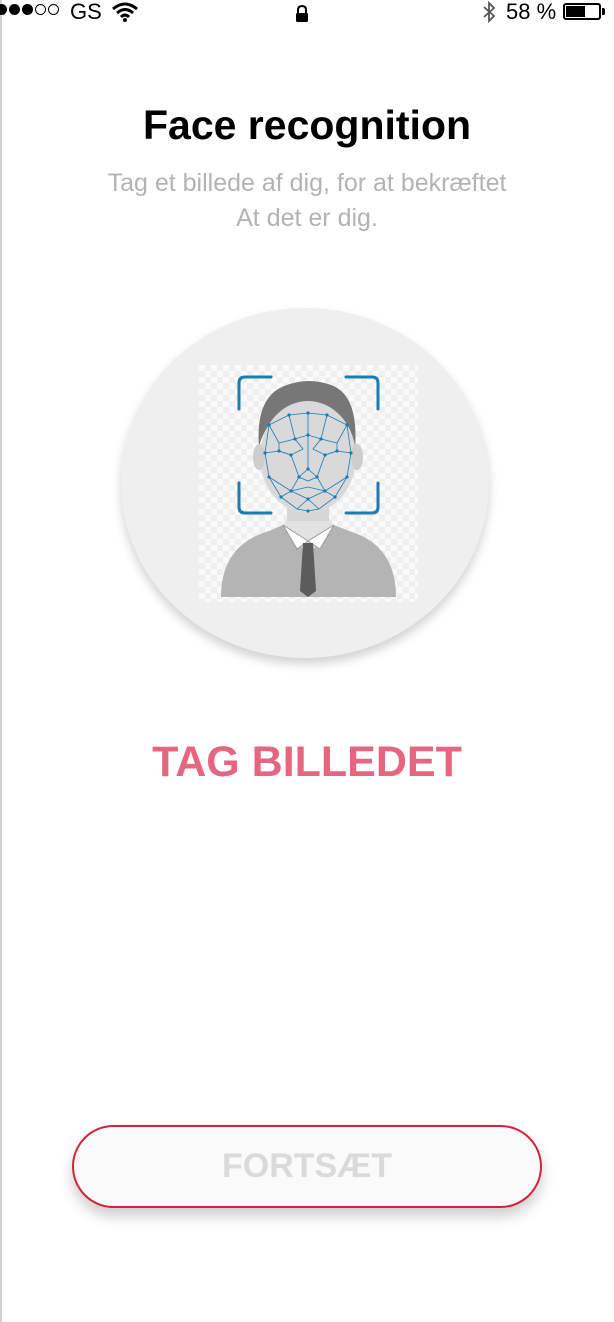 The width and height of the screenshot is (614, 1322). I want to click on lock-icon, so click(302, 16).